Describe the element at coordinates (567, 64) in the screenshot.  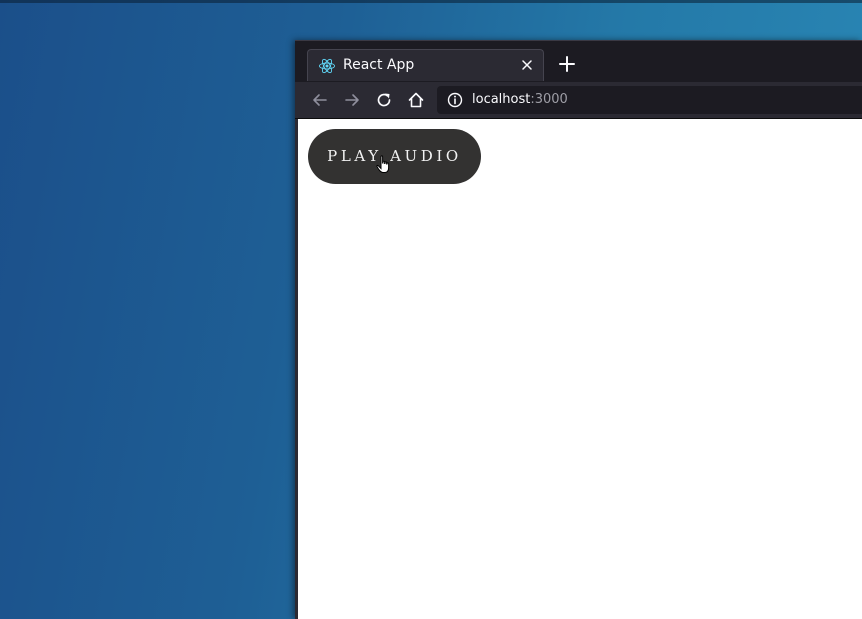
I see `new-tab-plus-icon` at that location.